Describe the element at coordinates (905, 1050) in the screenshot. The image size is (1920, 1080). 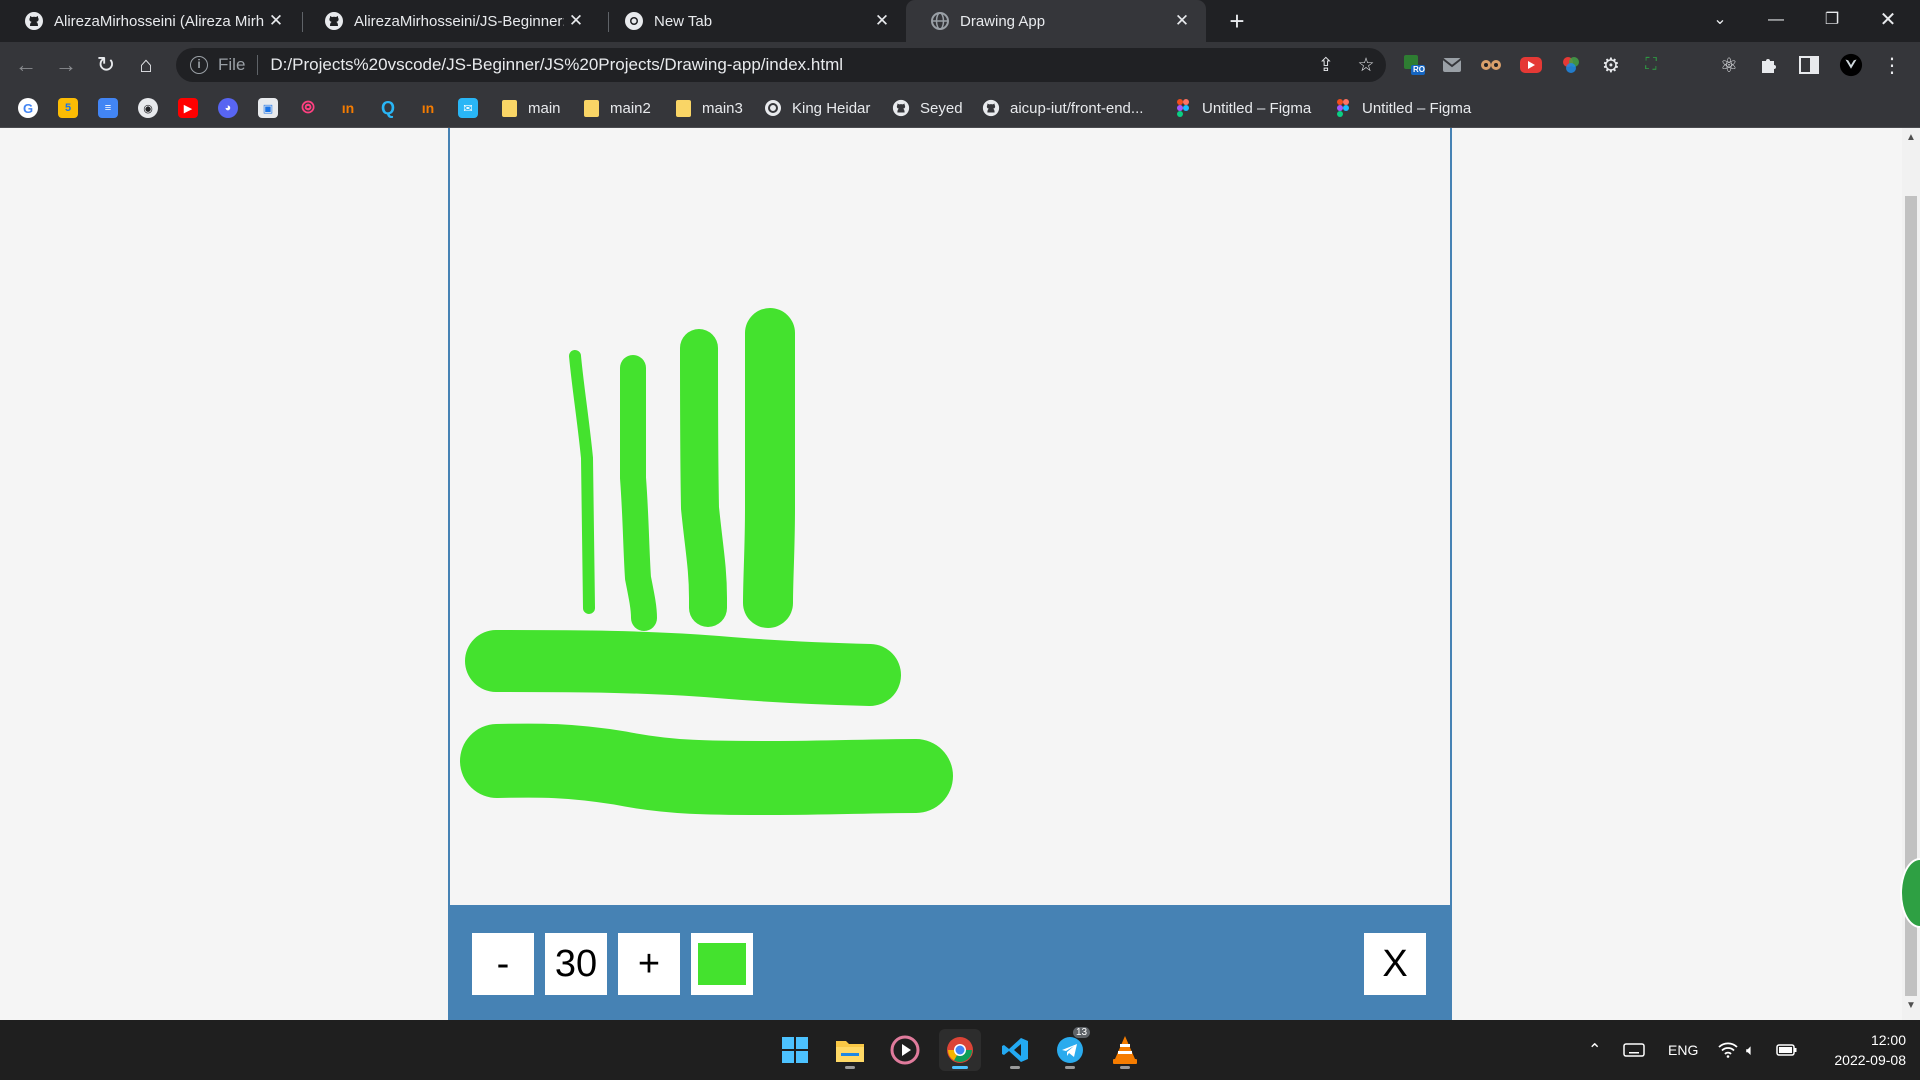
I see `media-player-icon` at that location.